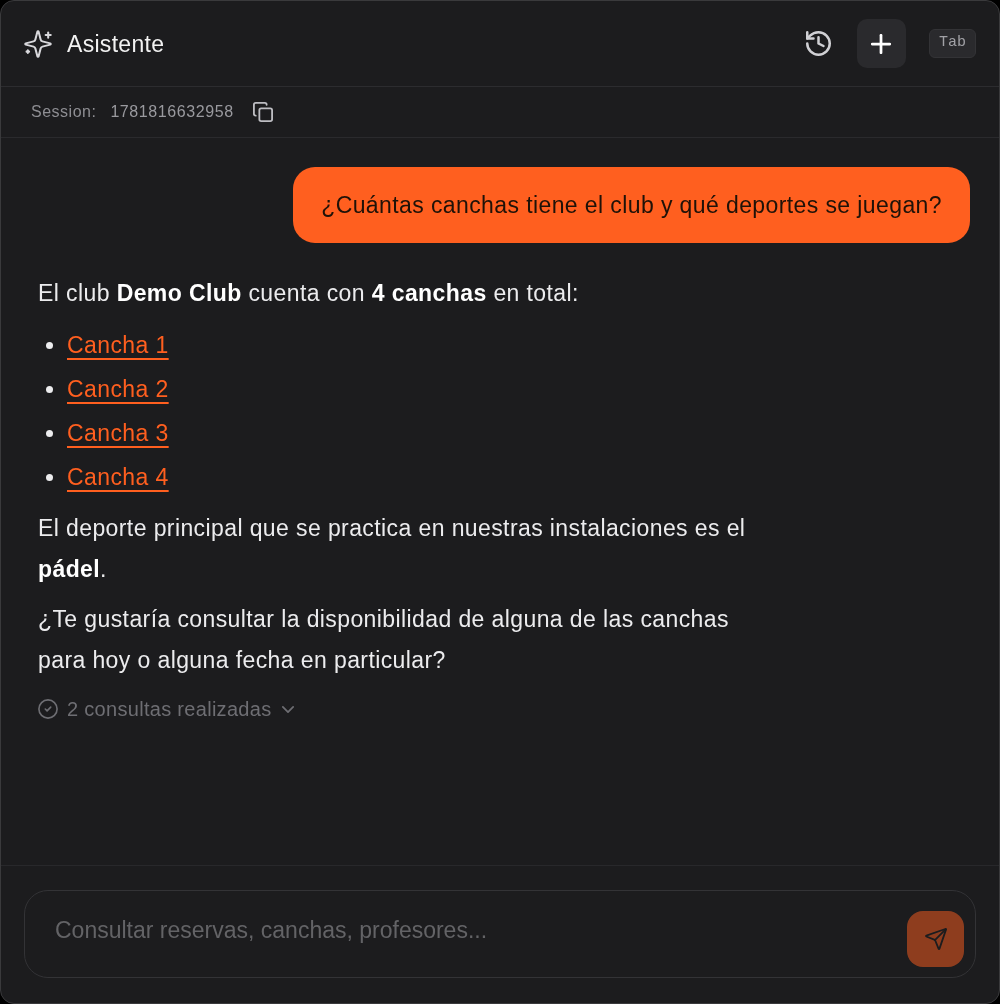 This screenshot has height=1004, width=1000. I want to click on cancha-link: Cancha 1, so click(118, 345).